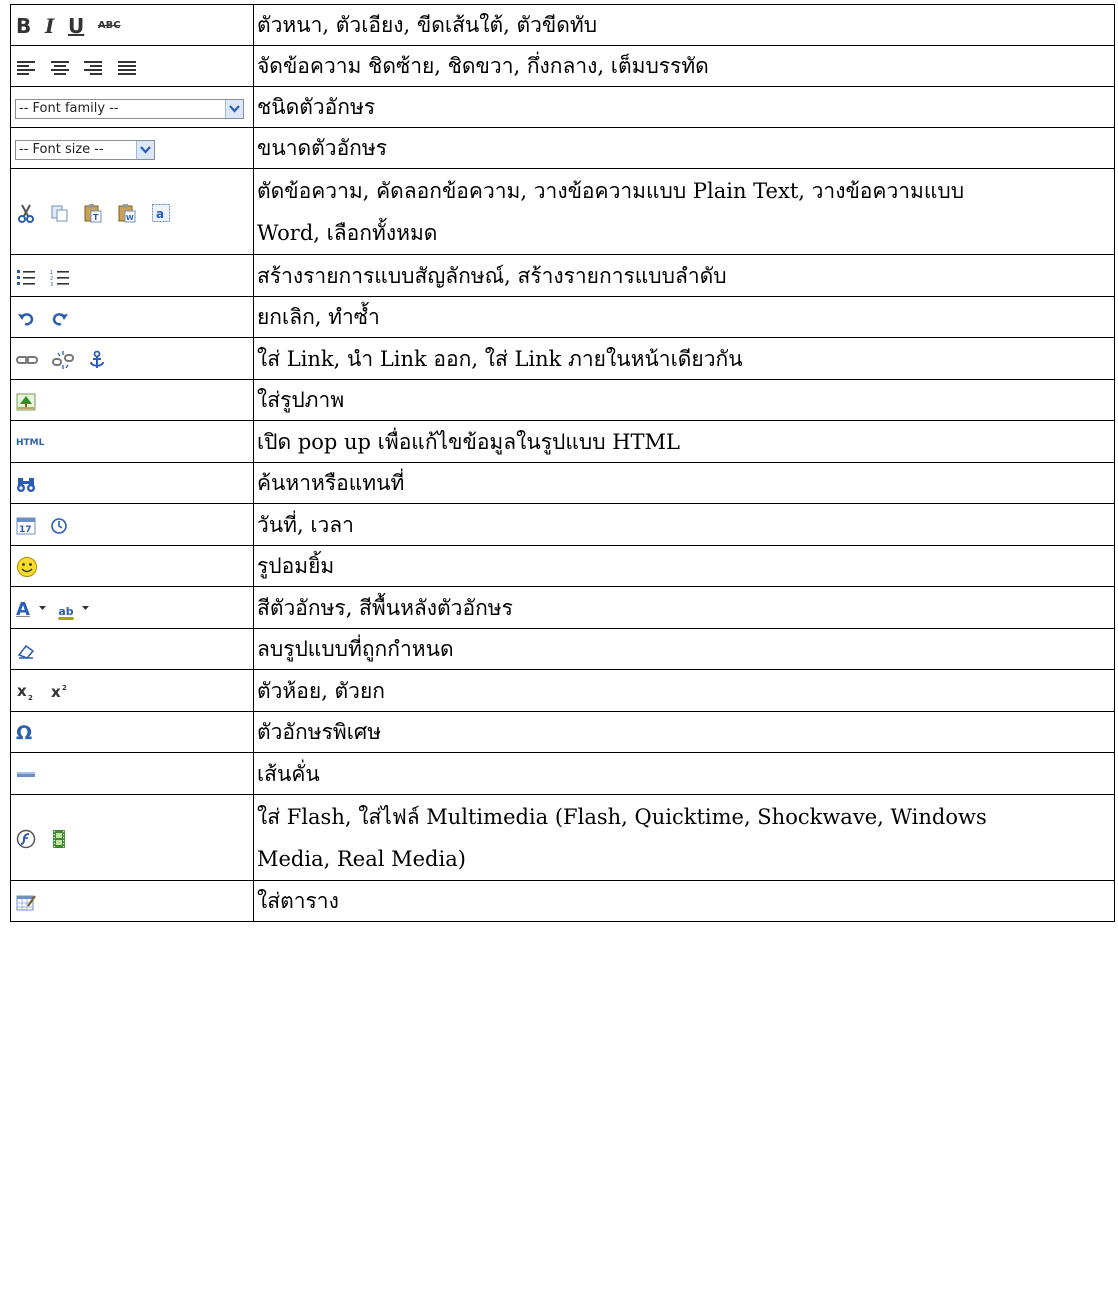 This screenshot has width=1118, height=1300. I want to click on font-family-select: -- Font family --, so click(129, 108).